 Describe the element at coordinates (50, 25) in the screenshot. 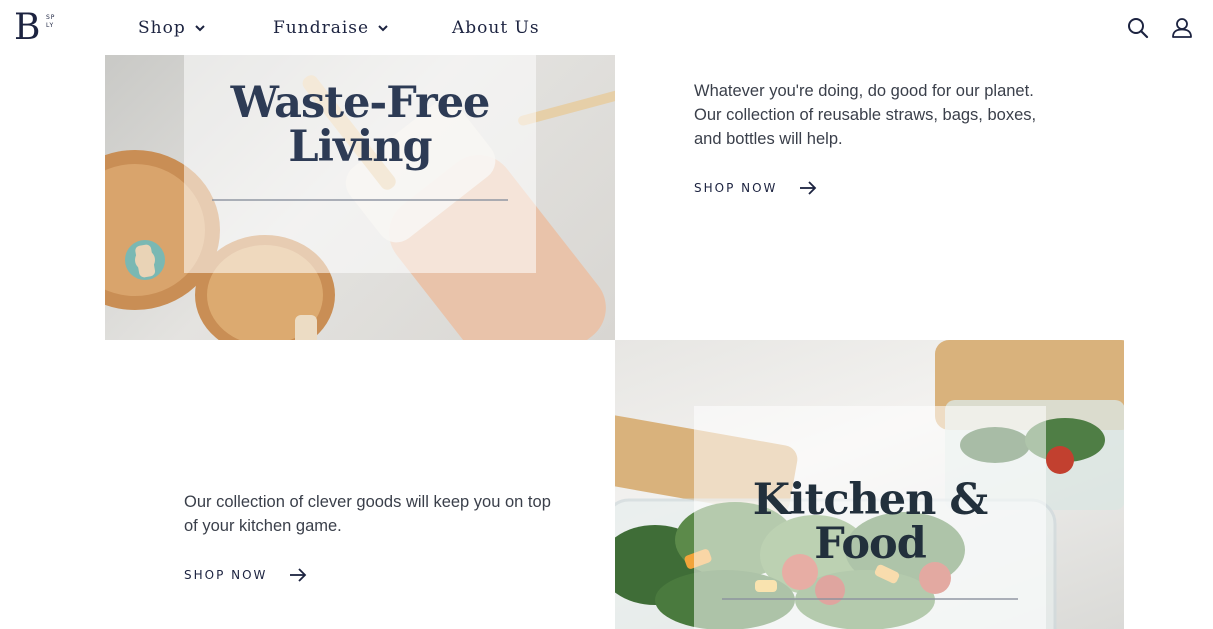

I see `logo-small-bottom: LY` at that location.